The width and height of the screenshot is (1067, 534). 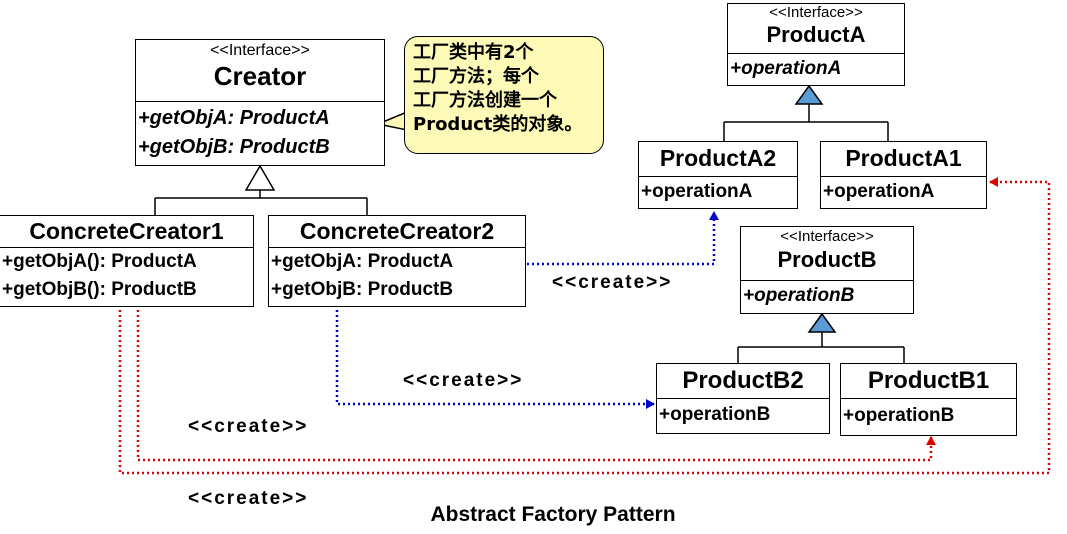 I want to click on diagram-caption: Abstract Factory Pattern, so click(x=553, y=514).